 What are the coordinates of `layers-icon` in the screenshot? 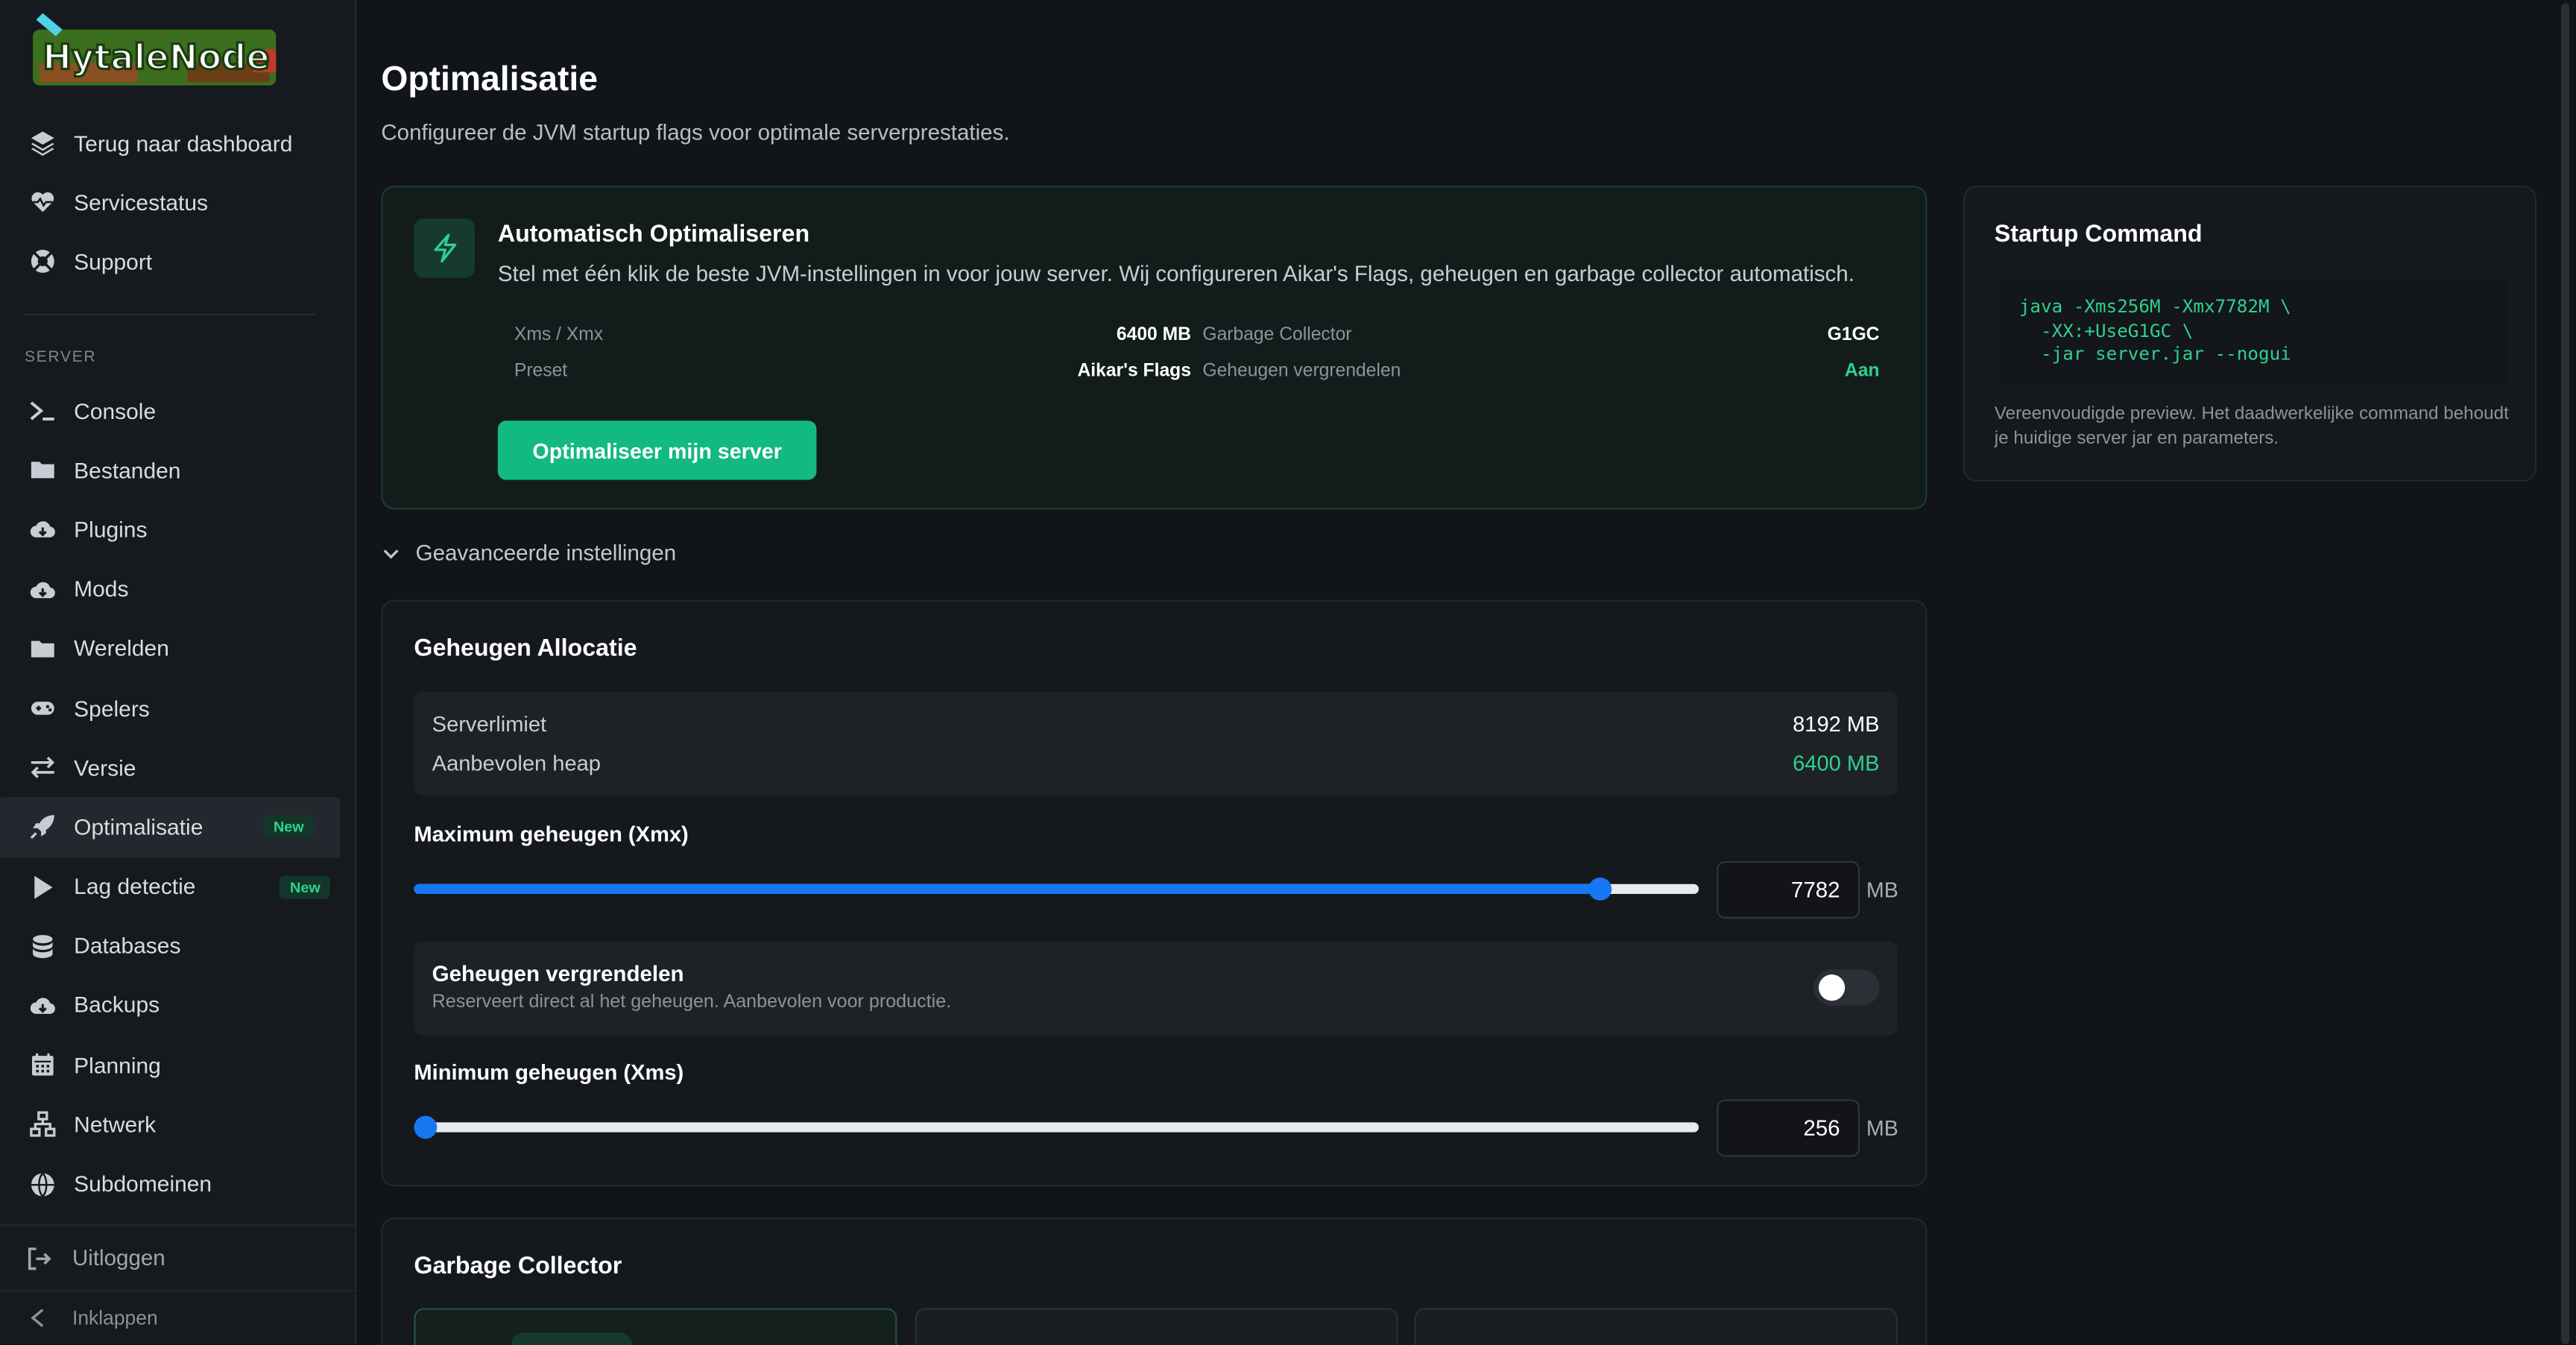 It's located at (42, 143).